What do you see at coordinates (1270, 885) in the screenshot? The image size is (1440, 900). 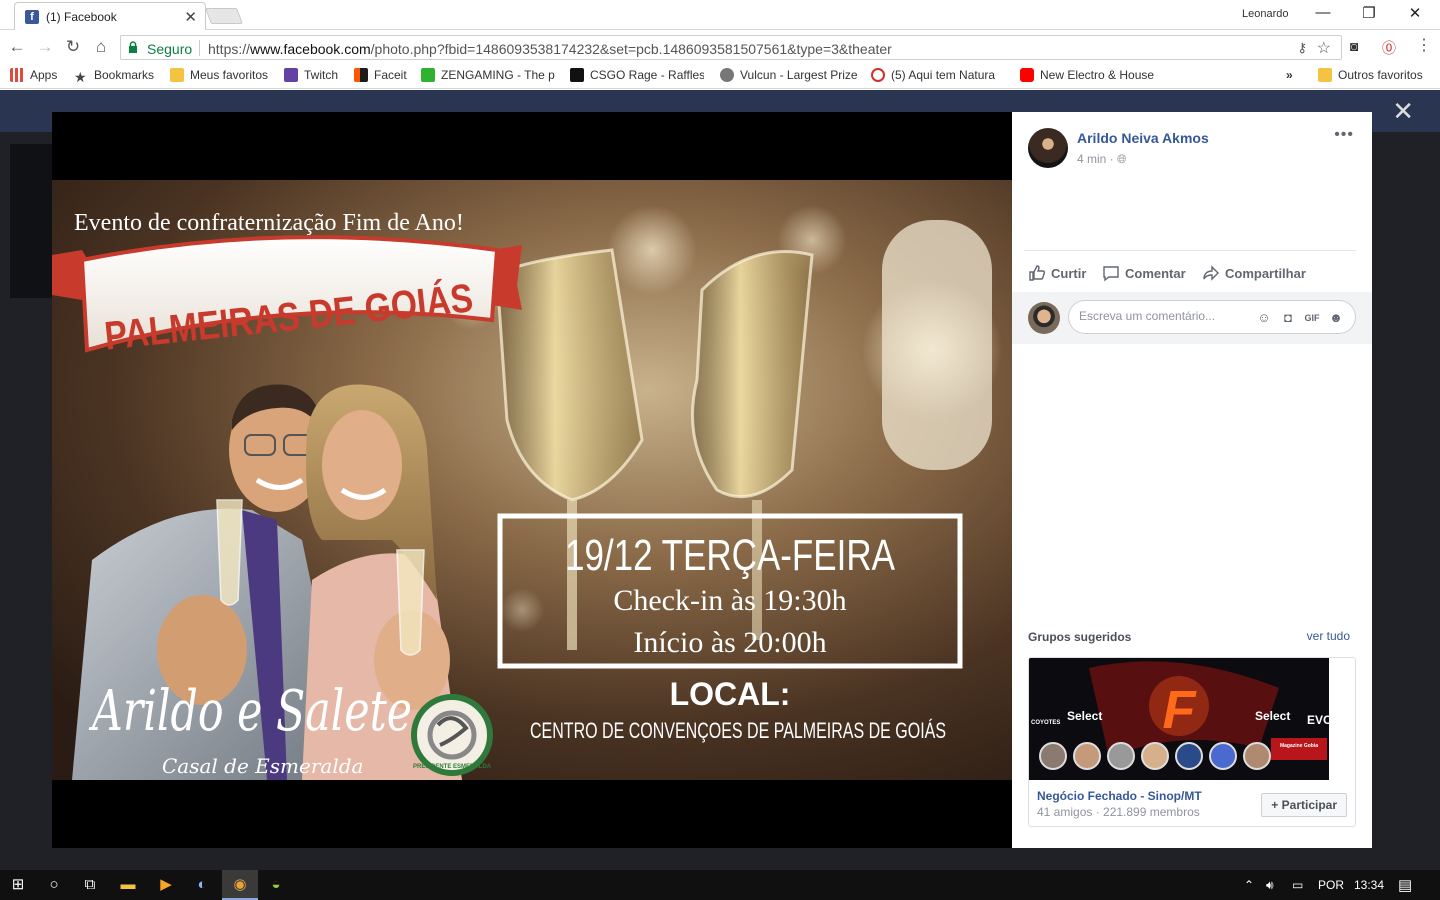 I see `volume-icon: 🔊︎` at bounding box center [1270, 885].